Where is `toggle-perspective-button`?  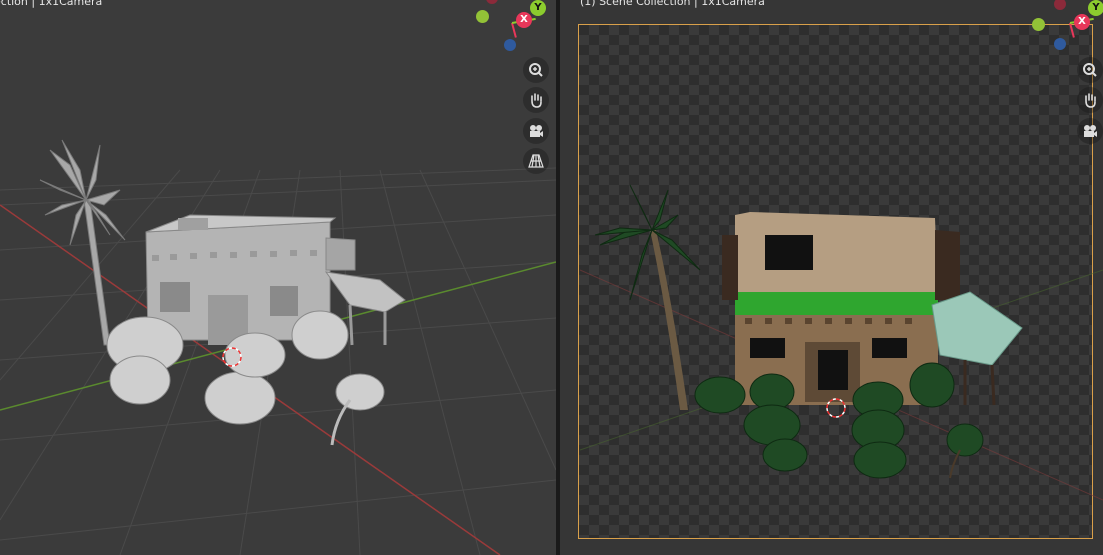 toggle-perspective-button is located at coordinates (536, 161).